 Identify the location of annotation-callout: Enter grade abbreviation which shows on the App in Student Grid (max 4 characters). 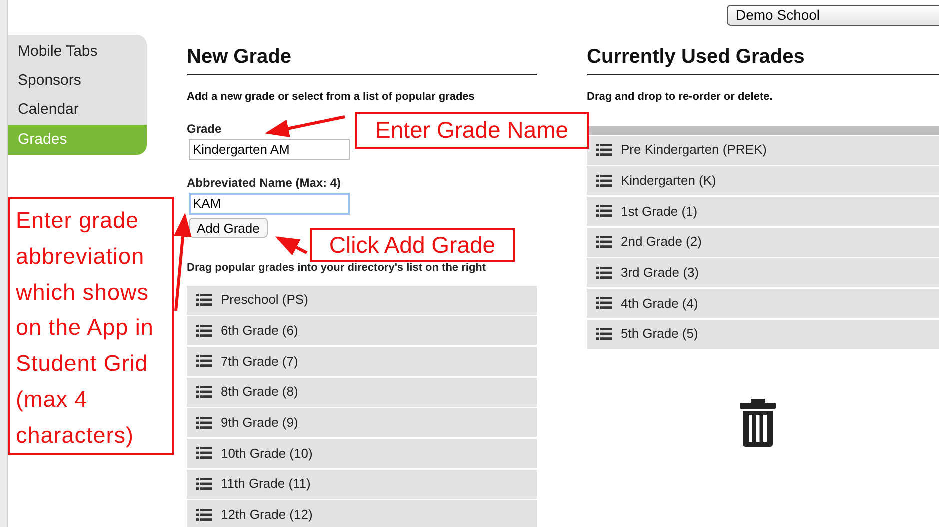
(91, 326).